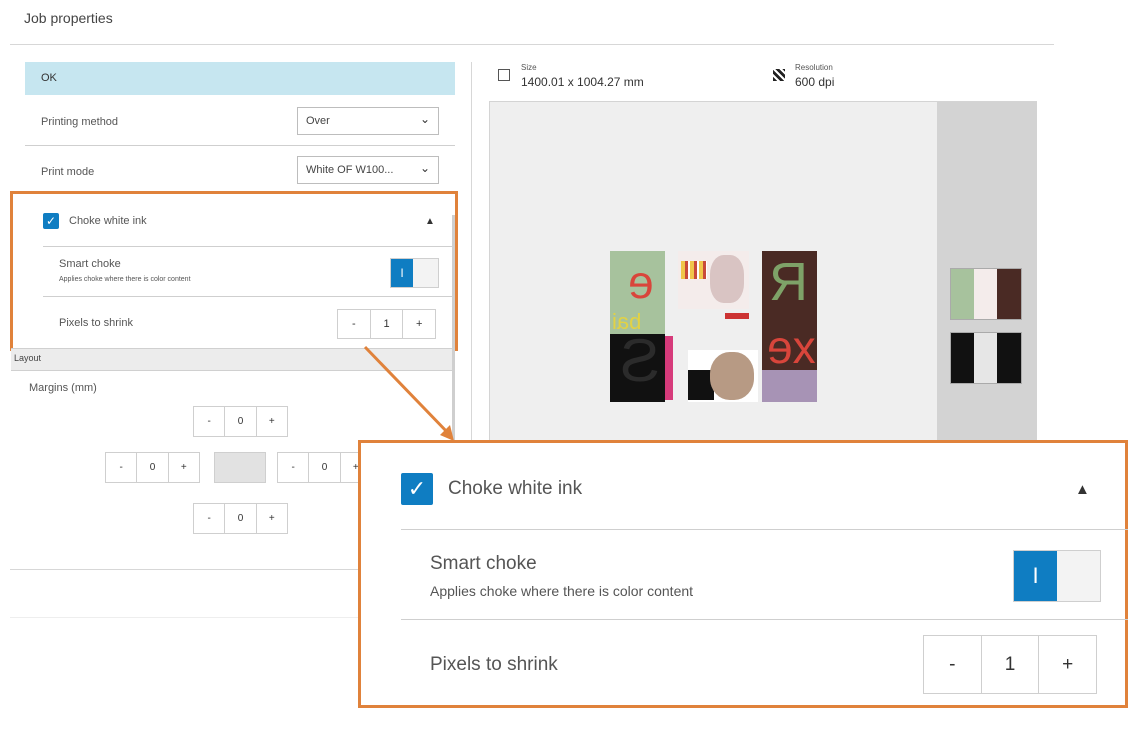  What do you see at coordinates (815, 82) in the screenshot?
I see `resolution-value: 600 dpi` at bounding box center [815, 82].